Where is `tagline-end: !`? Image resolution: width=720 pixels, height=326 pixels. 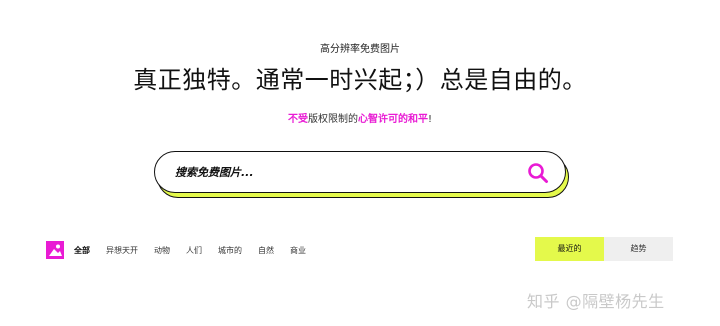
tagline-end: ! is located at coordinates (429, 119).